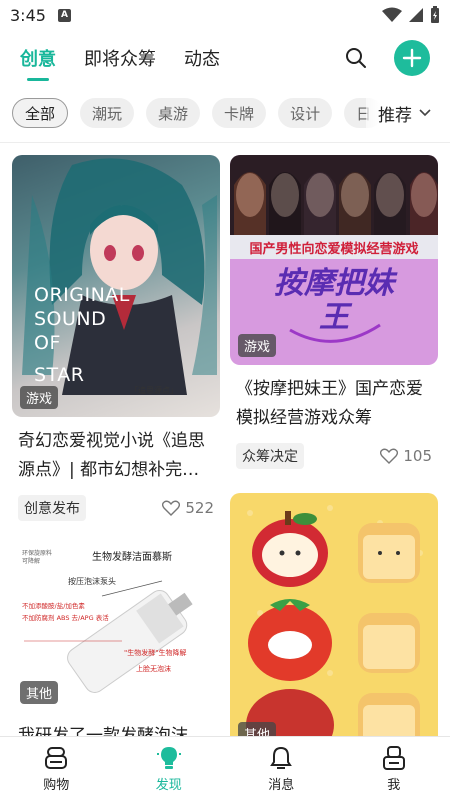 This screenshot has width=450, height=800. I want to click on cover-text-line: OF, so click(47, 343).